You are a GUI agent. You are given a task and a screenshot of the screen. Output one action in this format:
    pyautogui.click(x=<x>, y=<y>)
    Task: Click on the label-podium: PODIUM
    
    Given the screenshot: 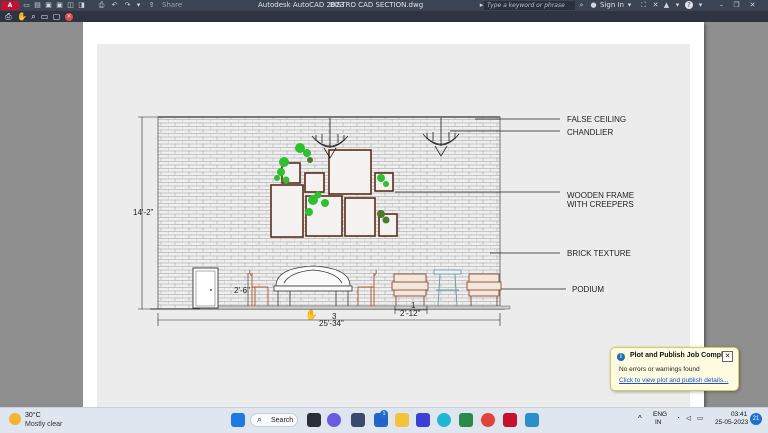 What is the action you would take?
    pyautogui.click(x=588, y=289)
    